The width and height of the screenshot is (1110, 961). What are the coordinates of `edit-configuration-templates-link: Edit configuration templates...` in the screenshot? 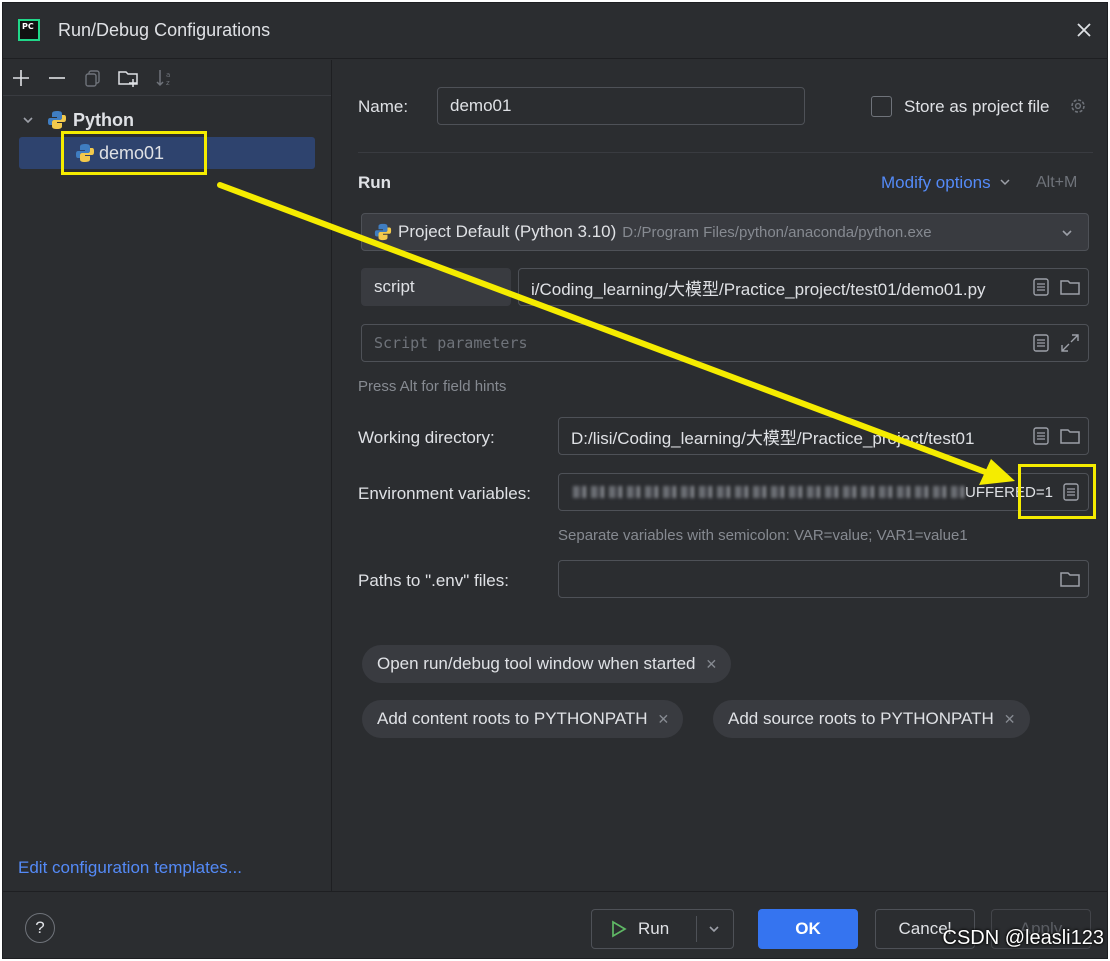 It's located at (130, 868).